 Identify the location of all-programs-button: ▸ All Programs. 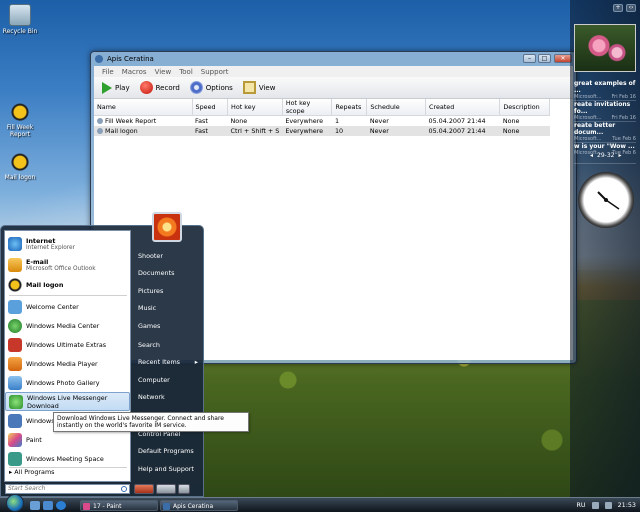
(32, 472).